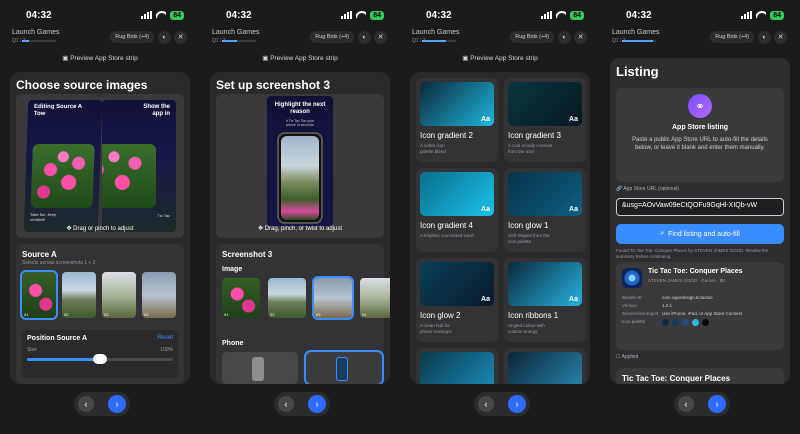 This screenshot has width=800, height=434. What do you see at coordinates (333, 298) in the screenshot?
I see `image-thumb: 03` at bounding box center [333, 298].